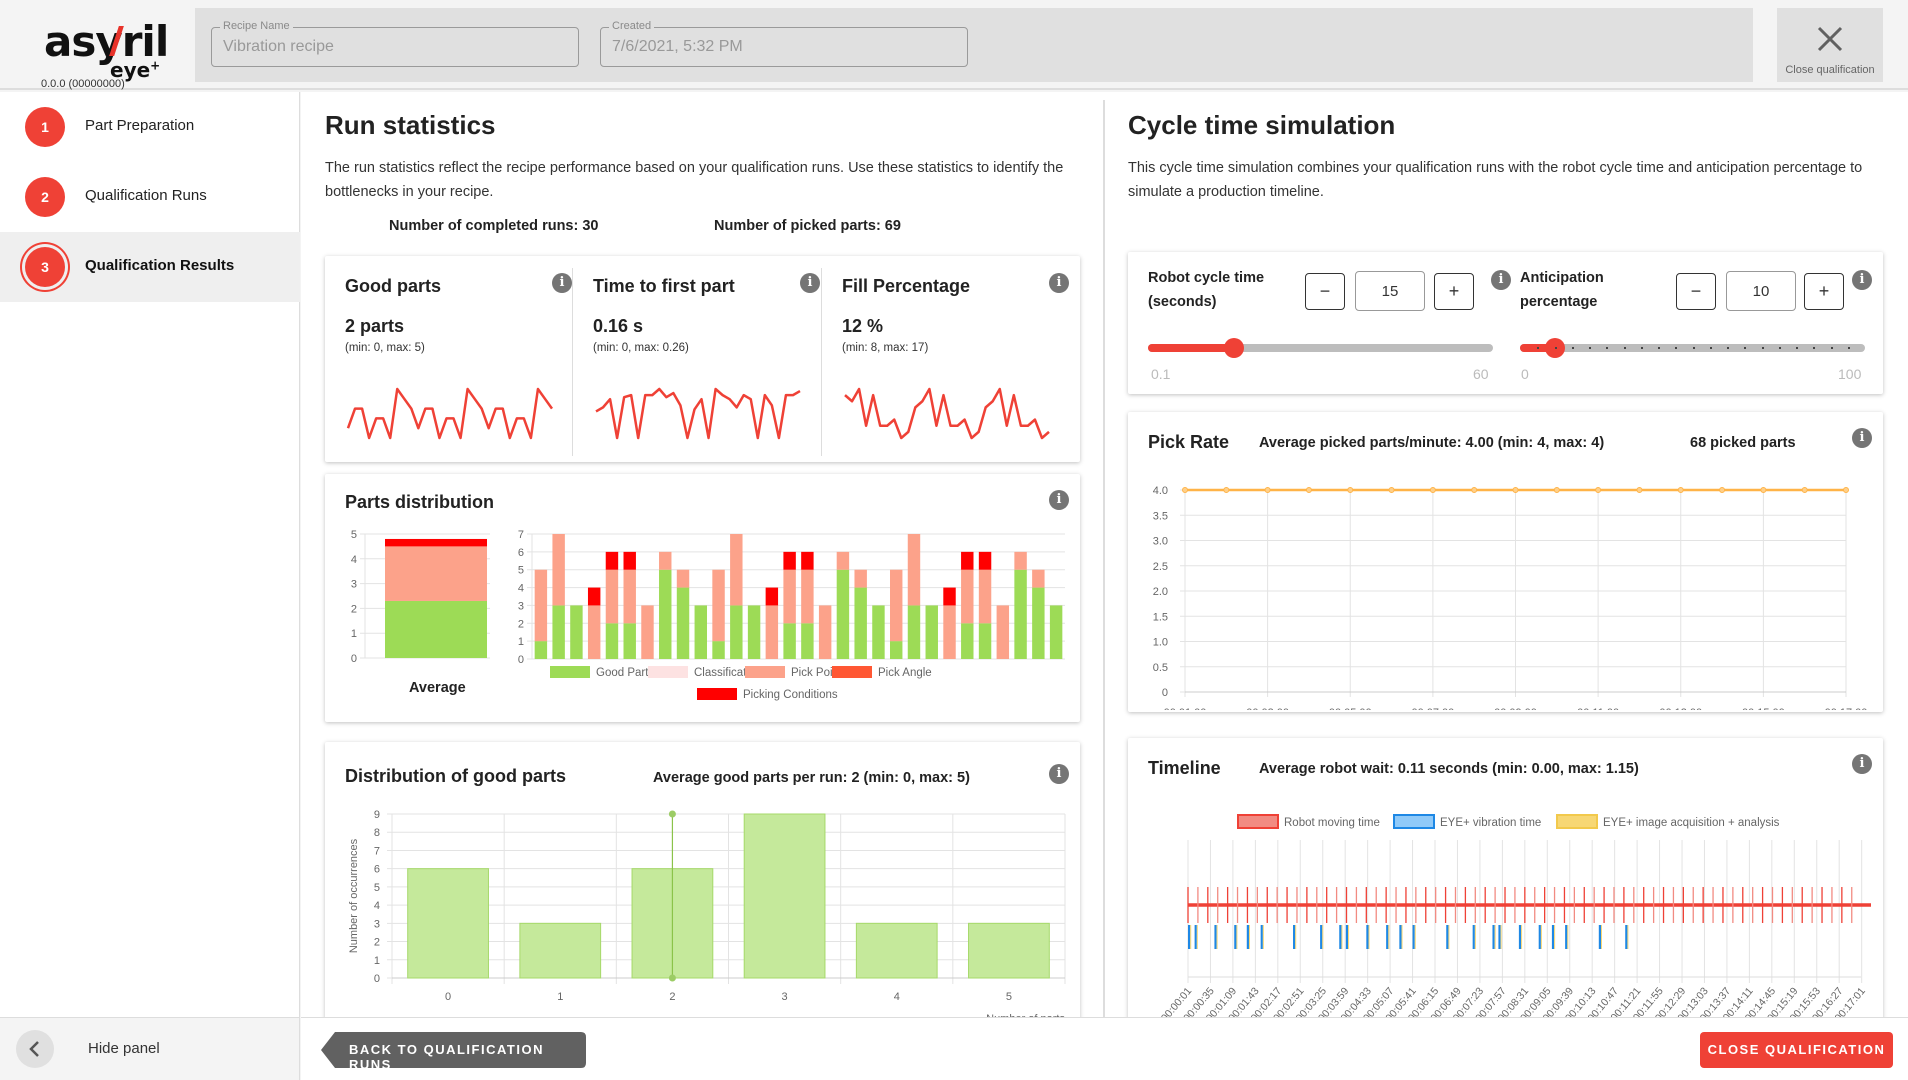 This screenshot has height=1080, width=1908. I want to click on hide-panel-button: Hide panel, so click(150, 1048).